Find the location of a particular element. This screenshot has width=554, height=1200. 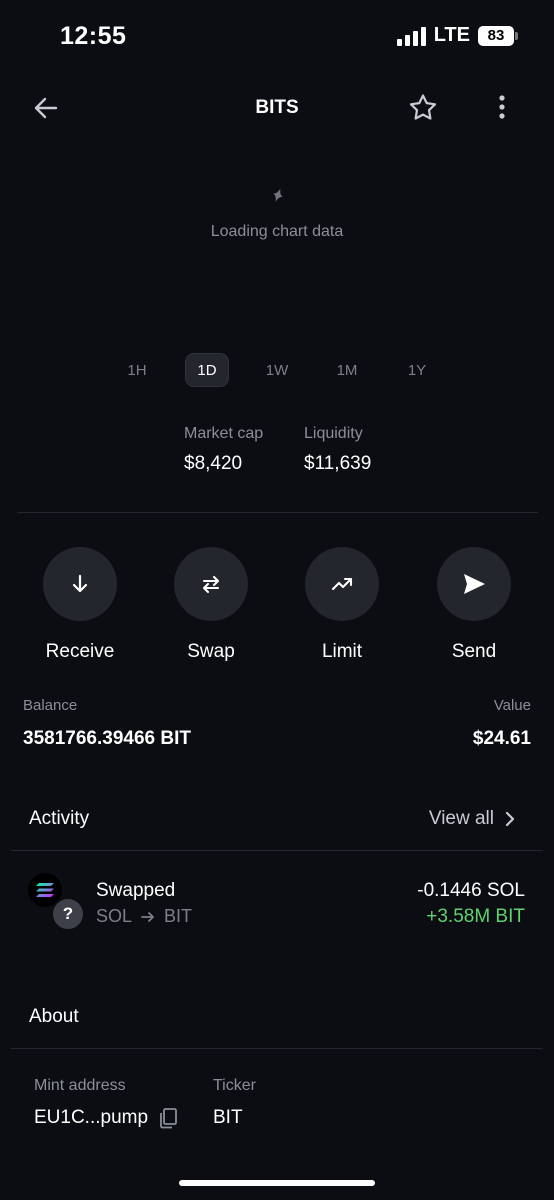

receive-button: Receive is located at coordinates (80, 605).